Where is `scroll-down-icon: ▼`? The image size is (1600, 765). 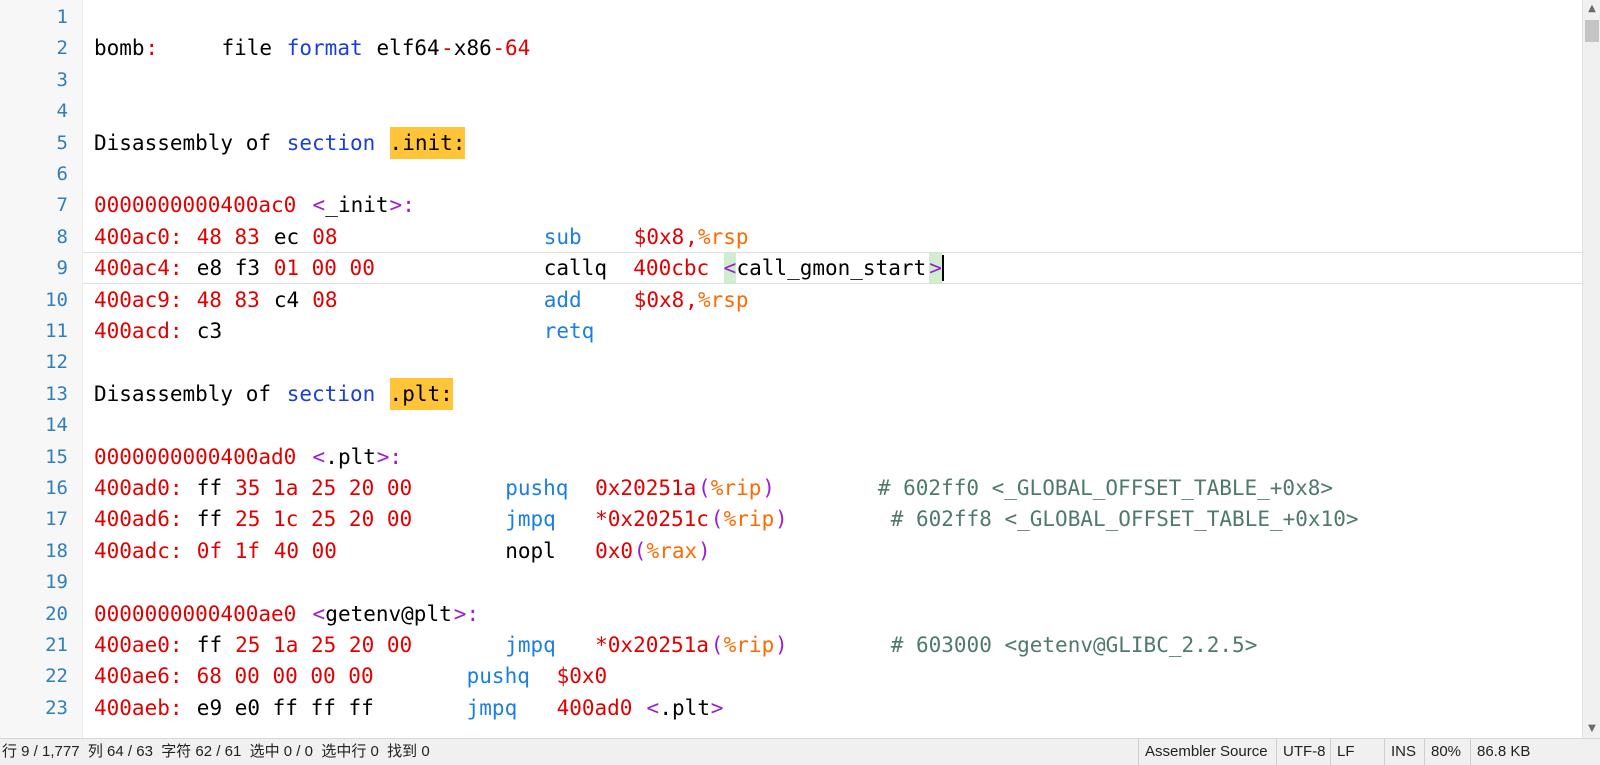 scroll-down-icon: ▼ is located at coordinates (1591, 729).